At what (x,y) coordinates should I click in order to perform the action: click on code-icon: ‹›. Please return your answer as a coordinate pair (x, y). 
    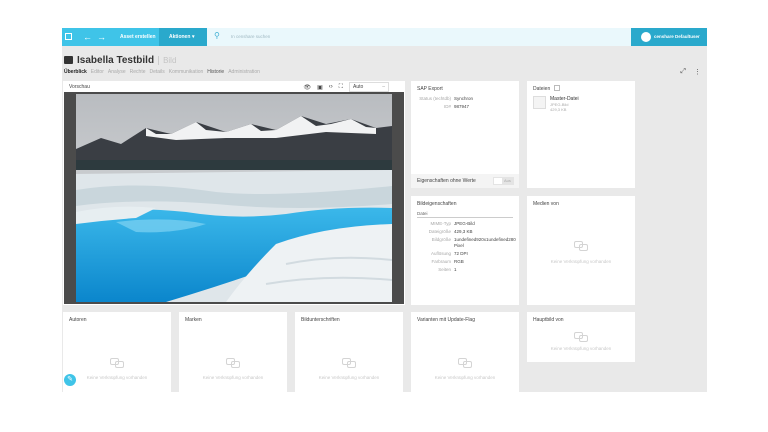
    Looking at the image, I should click on (331, 87).